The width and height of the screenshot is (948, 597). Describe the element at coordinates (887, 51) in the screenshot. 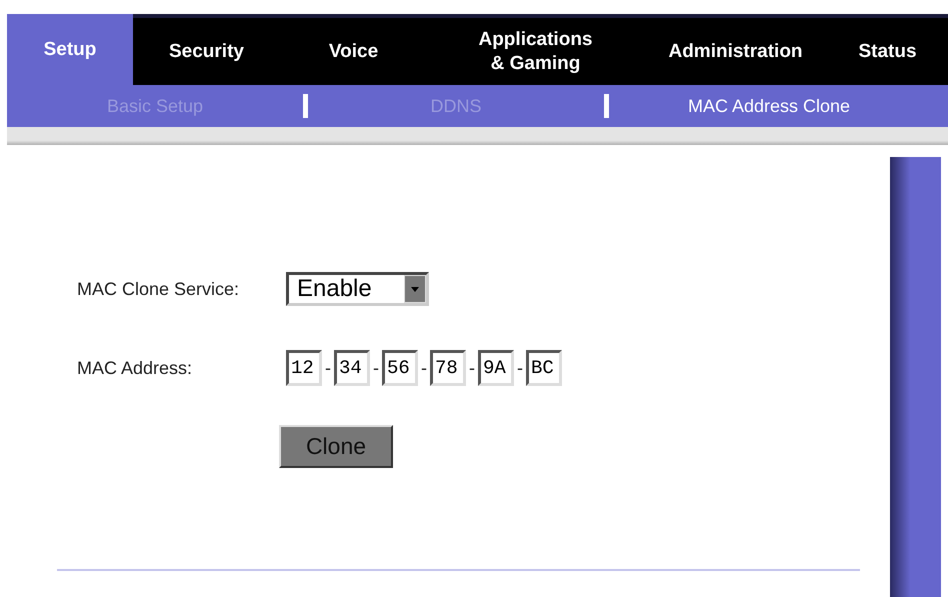

I see `nav-tab: Status` at that location.